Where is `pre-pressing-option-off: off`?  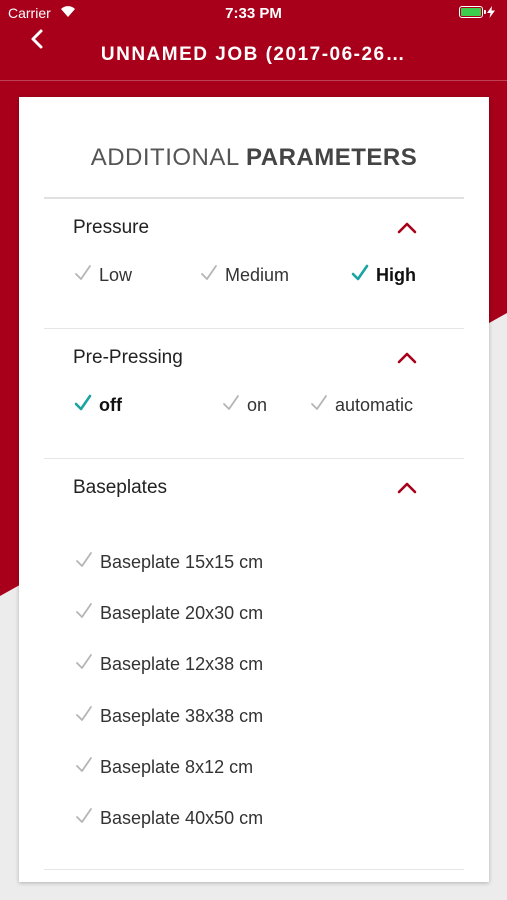
pre-pressing-option-off: off is located at coordinates (97, 405).